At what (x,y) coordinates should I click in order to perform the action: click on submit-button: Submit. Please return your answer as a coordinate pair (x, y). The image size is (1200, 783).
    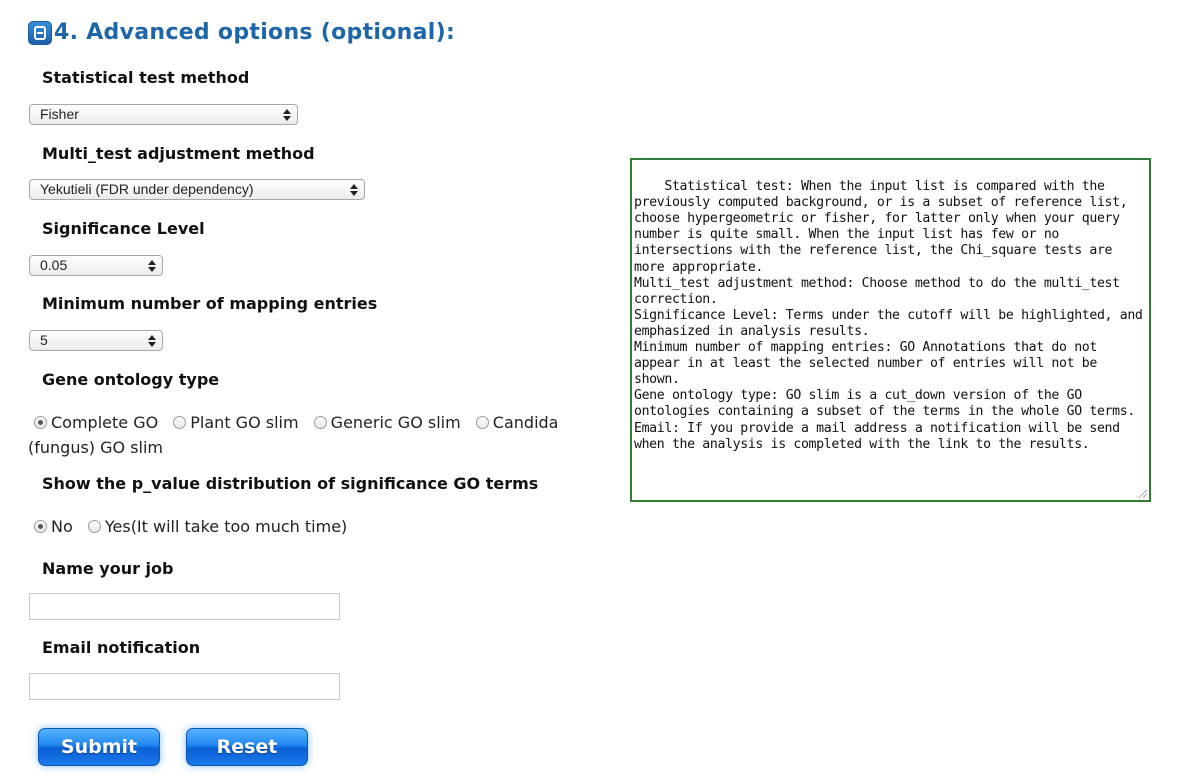
    Looking at the image, I should click on (99, 747).